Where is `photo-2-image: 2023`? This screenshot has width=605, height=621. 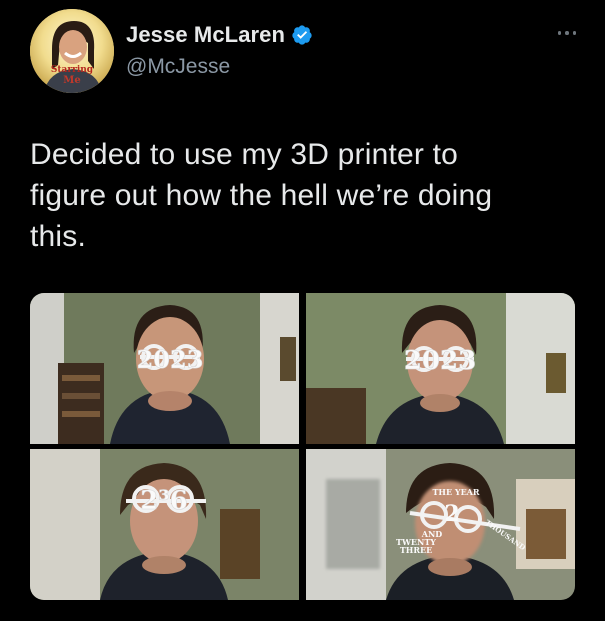 photo-2-image: 2023 is located at coordinates (440, 368).